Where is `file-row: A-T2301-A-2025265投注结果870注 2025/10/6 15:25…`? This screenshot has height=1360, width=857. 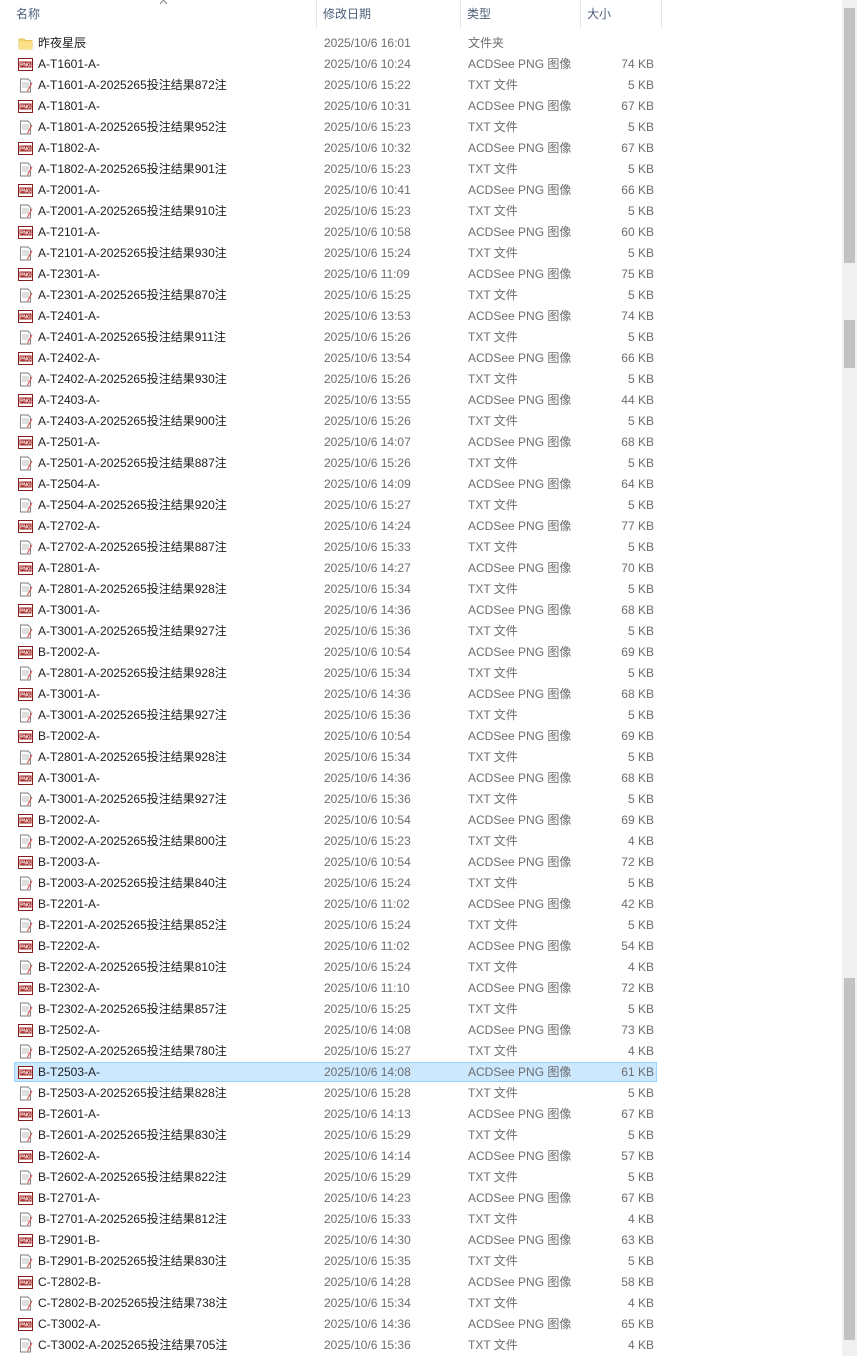
file-row: A-T2301-A-2025265投注结果870注 2025/10/6 15:25… is located at coordinates (421, 295).